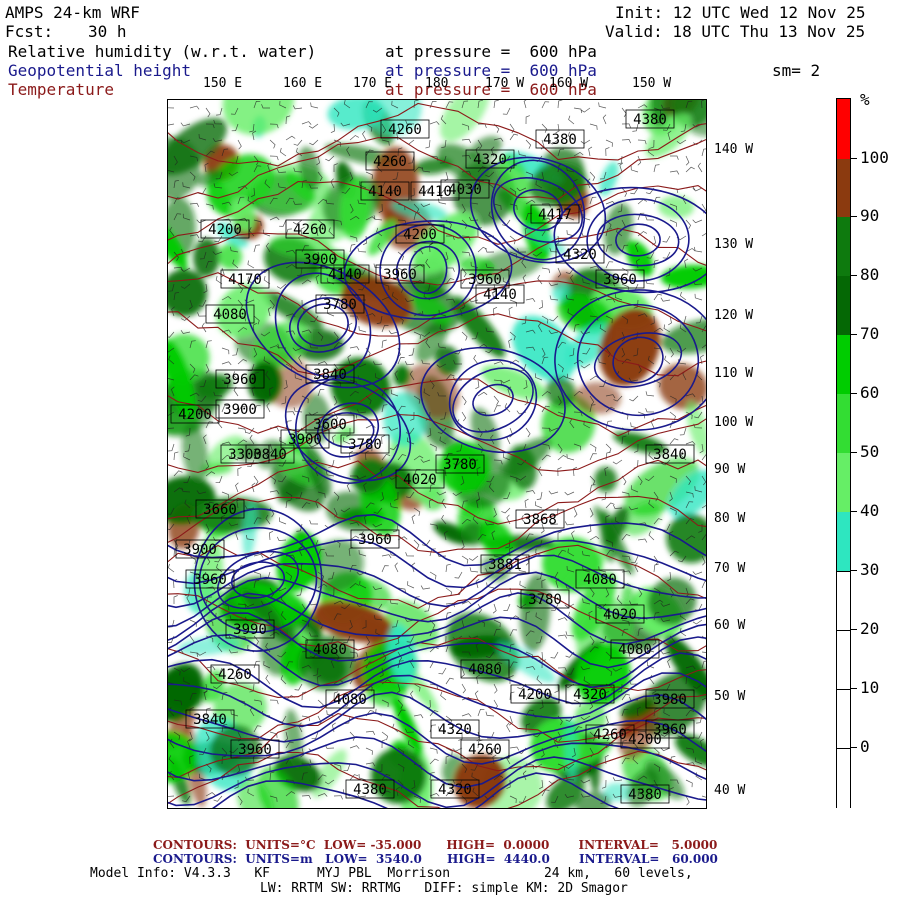 Image resolution: width=900 pixels, height=900 pixels. I want to click on longitude-label-right: 120 W, so click(734, 315).